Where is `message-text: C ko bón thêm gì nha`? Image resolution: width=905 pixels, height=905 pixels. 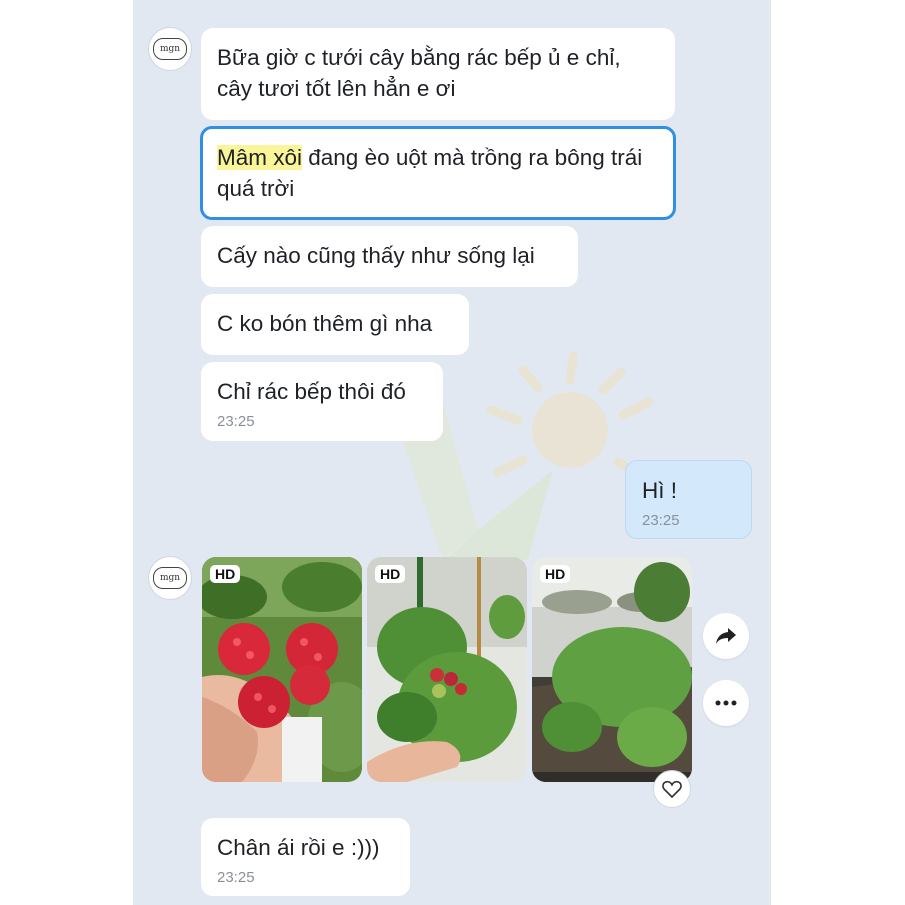
message-text: C ko bón thêm gì nha is located at coordinates (325, 323).